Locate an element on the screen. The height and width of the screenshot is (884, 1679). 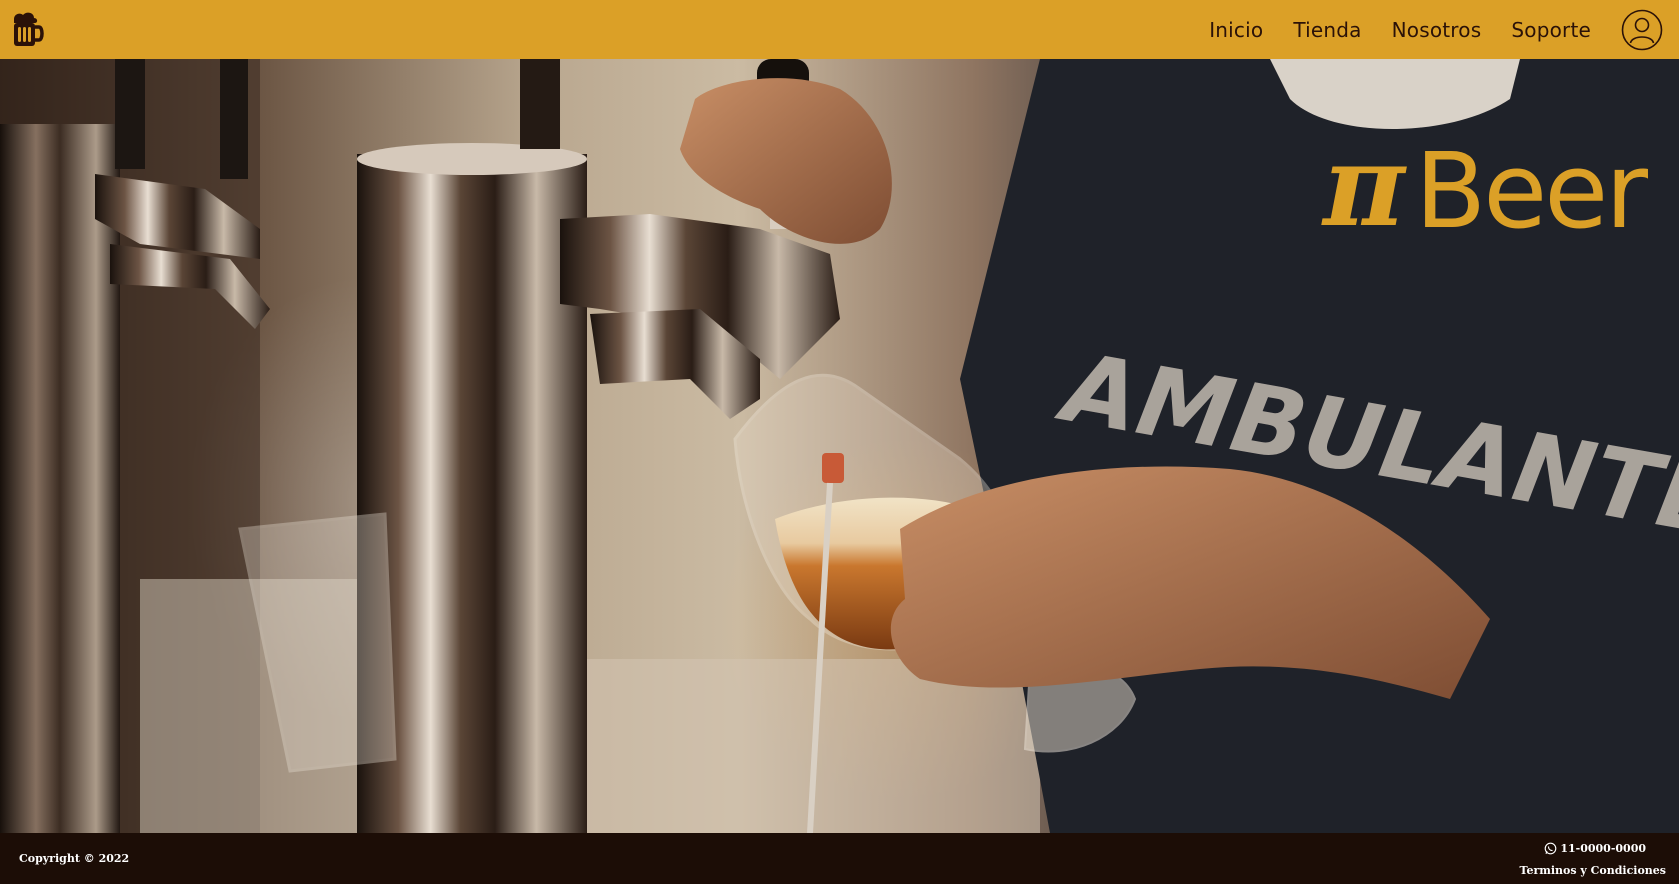
hero-logo: π Beer is located at coordinates (1485, 186).